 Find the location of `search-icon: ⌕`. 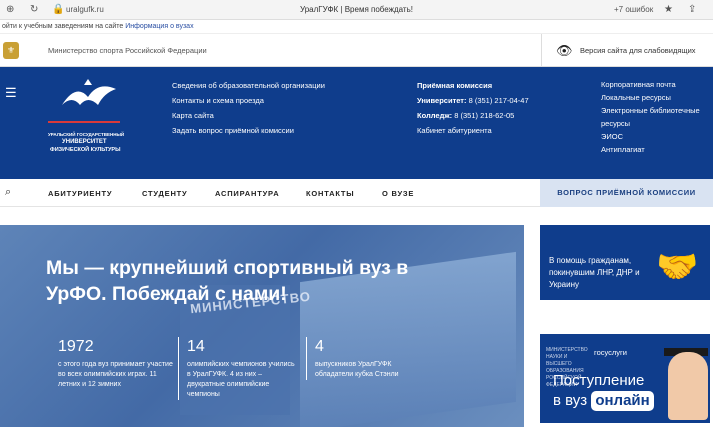

search-icon: ⌕ is located at coordinates (8, 192).